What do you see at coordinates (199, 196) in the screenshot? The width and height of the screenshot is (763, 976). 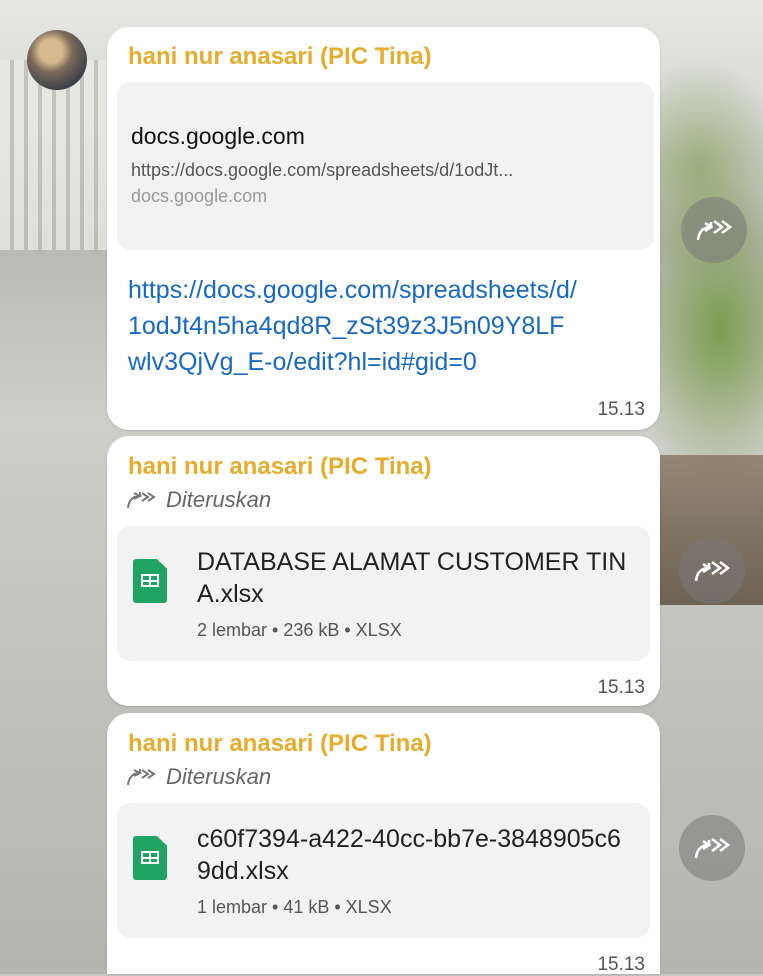 I see `link-preview-domain: docs.google.com` at bounding box center [199, 196].